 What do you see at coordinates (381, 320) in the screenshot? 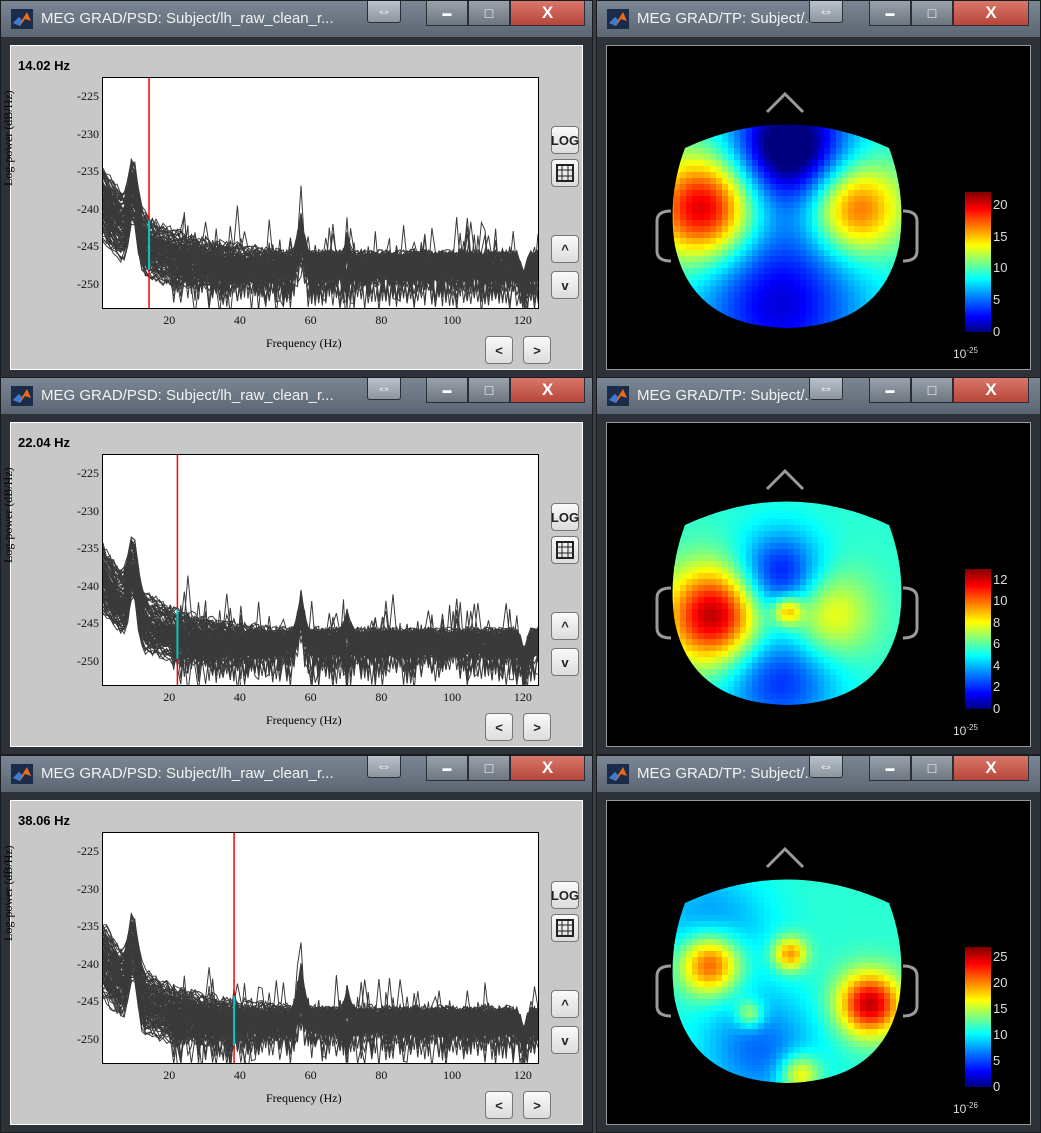
I see `x-tick-label: 80` at bounding box center [381, 320].